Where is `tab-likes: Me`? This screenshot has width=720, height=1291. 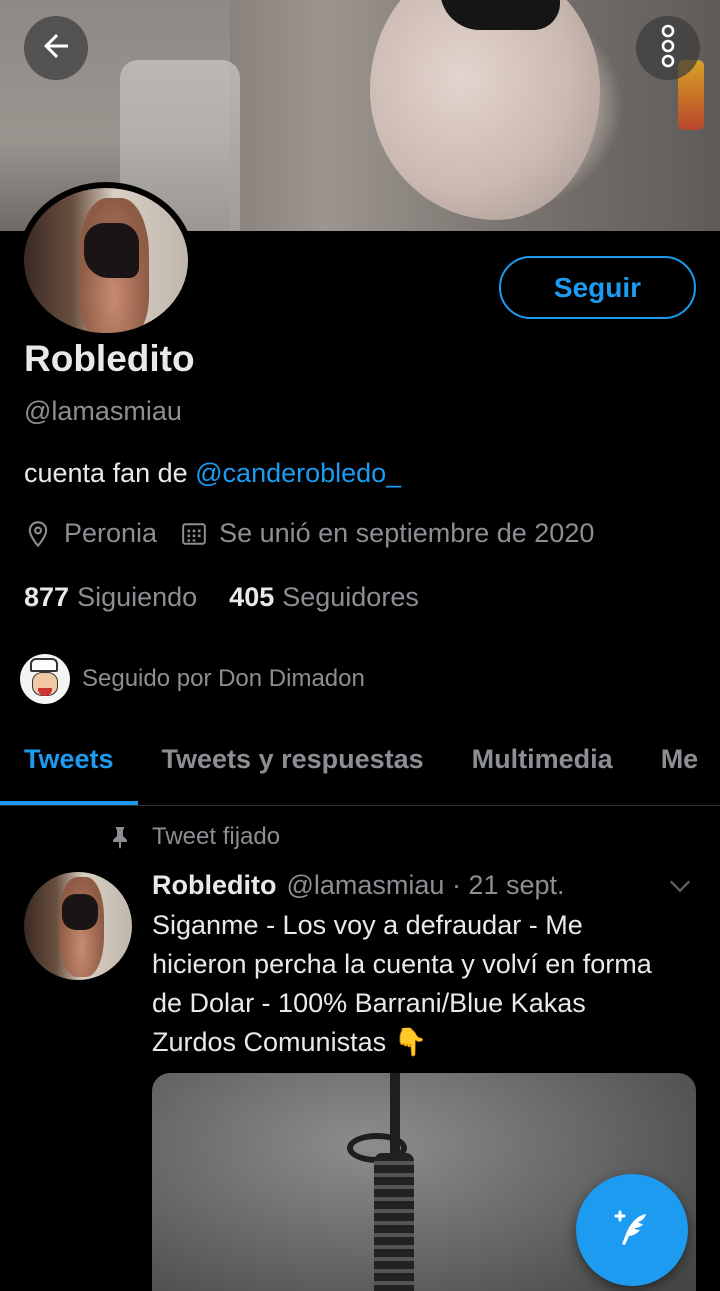
tab-likes: Me is located at coordinates (678, 760).